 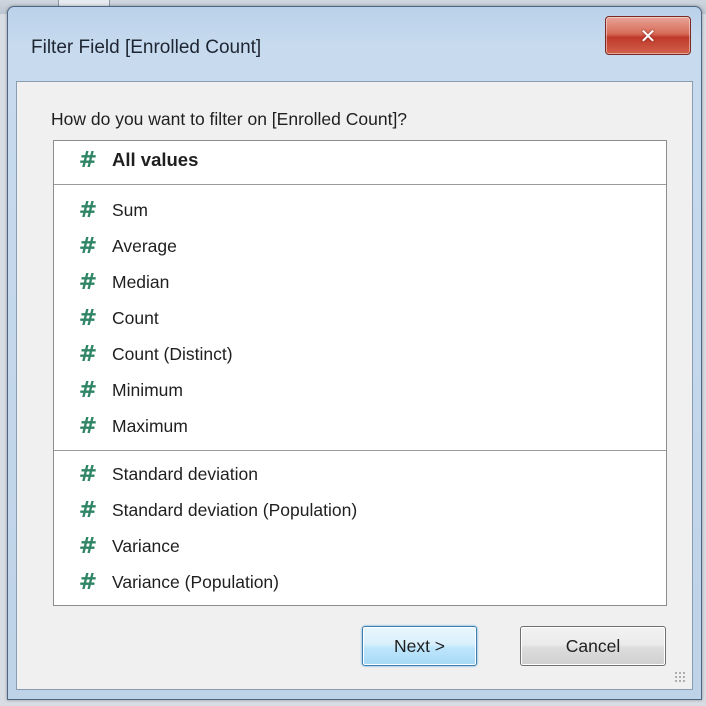 I want to click on list-item-label: Count, so click(x=135, y=317).